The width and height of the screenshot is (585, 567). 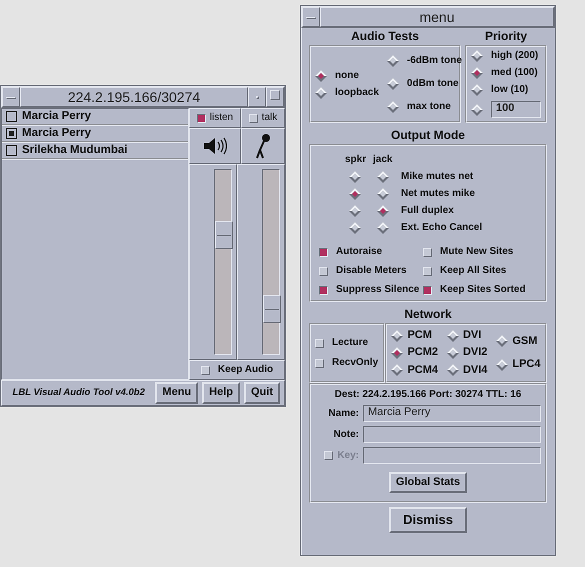 I want to click on option-label: DVI2, so click(x=475, y=353).